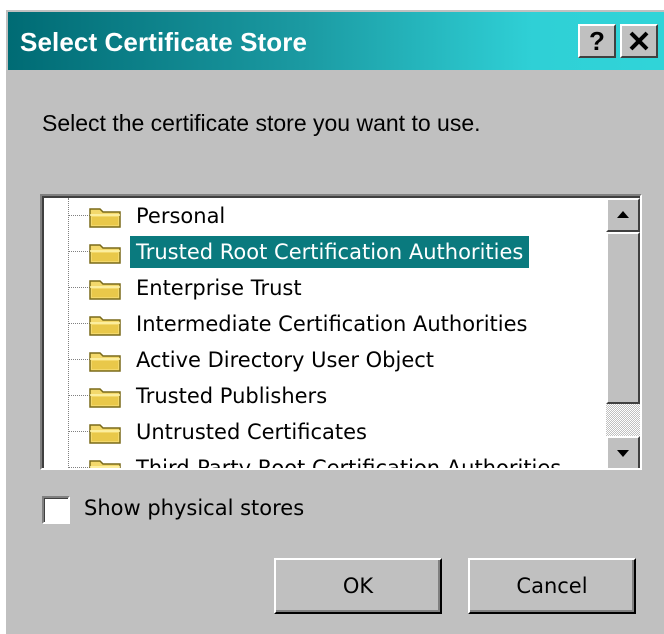 This screenshot has height=634, width=664. I want to click on tree-item-label: Trusted Root Certification Authorities, so click(330, 252).